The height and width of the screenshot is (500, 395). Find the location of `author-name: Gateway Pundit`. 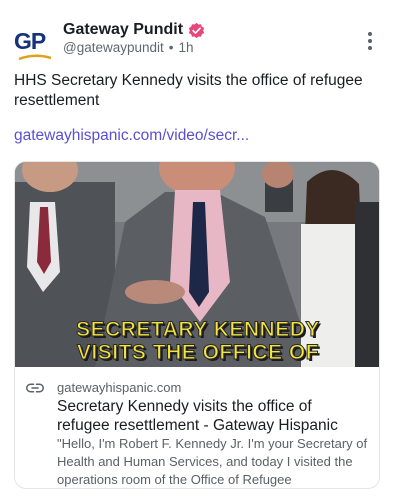

author-name: Gateway Pundit is located at coordinates (123, 30).